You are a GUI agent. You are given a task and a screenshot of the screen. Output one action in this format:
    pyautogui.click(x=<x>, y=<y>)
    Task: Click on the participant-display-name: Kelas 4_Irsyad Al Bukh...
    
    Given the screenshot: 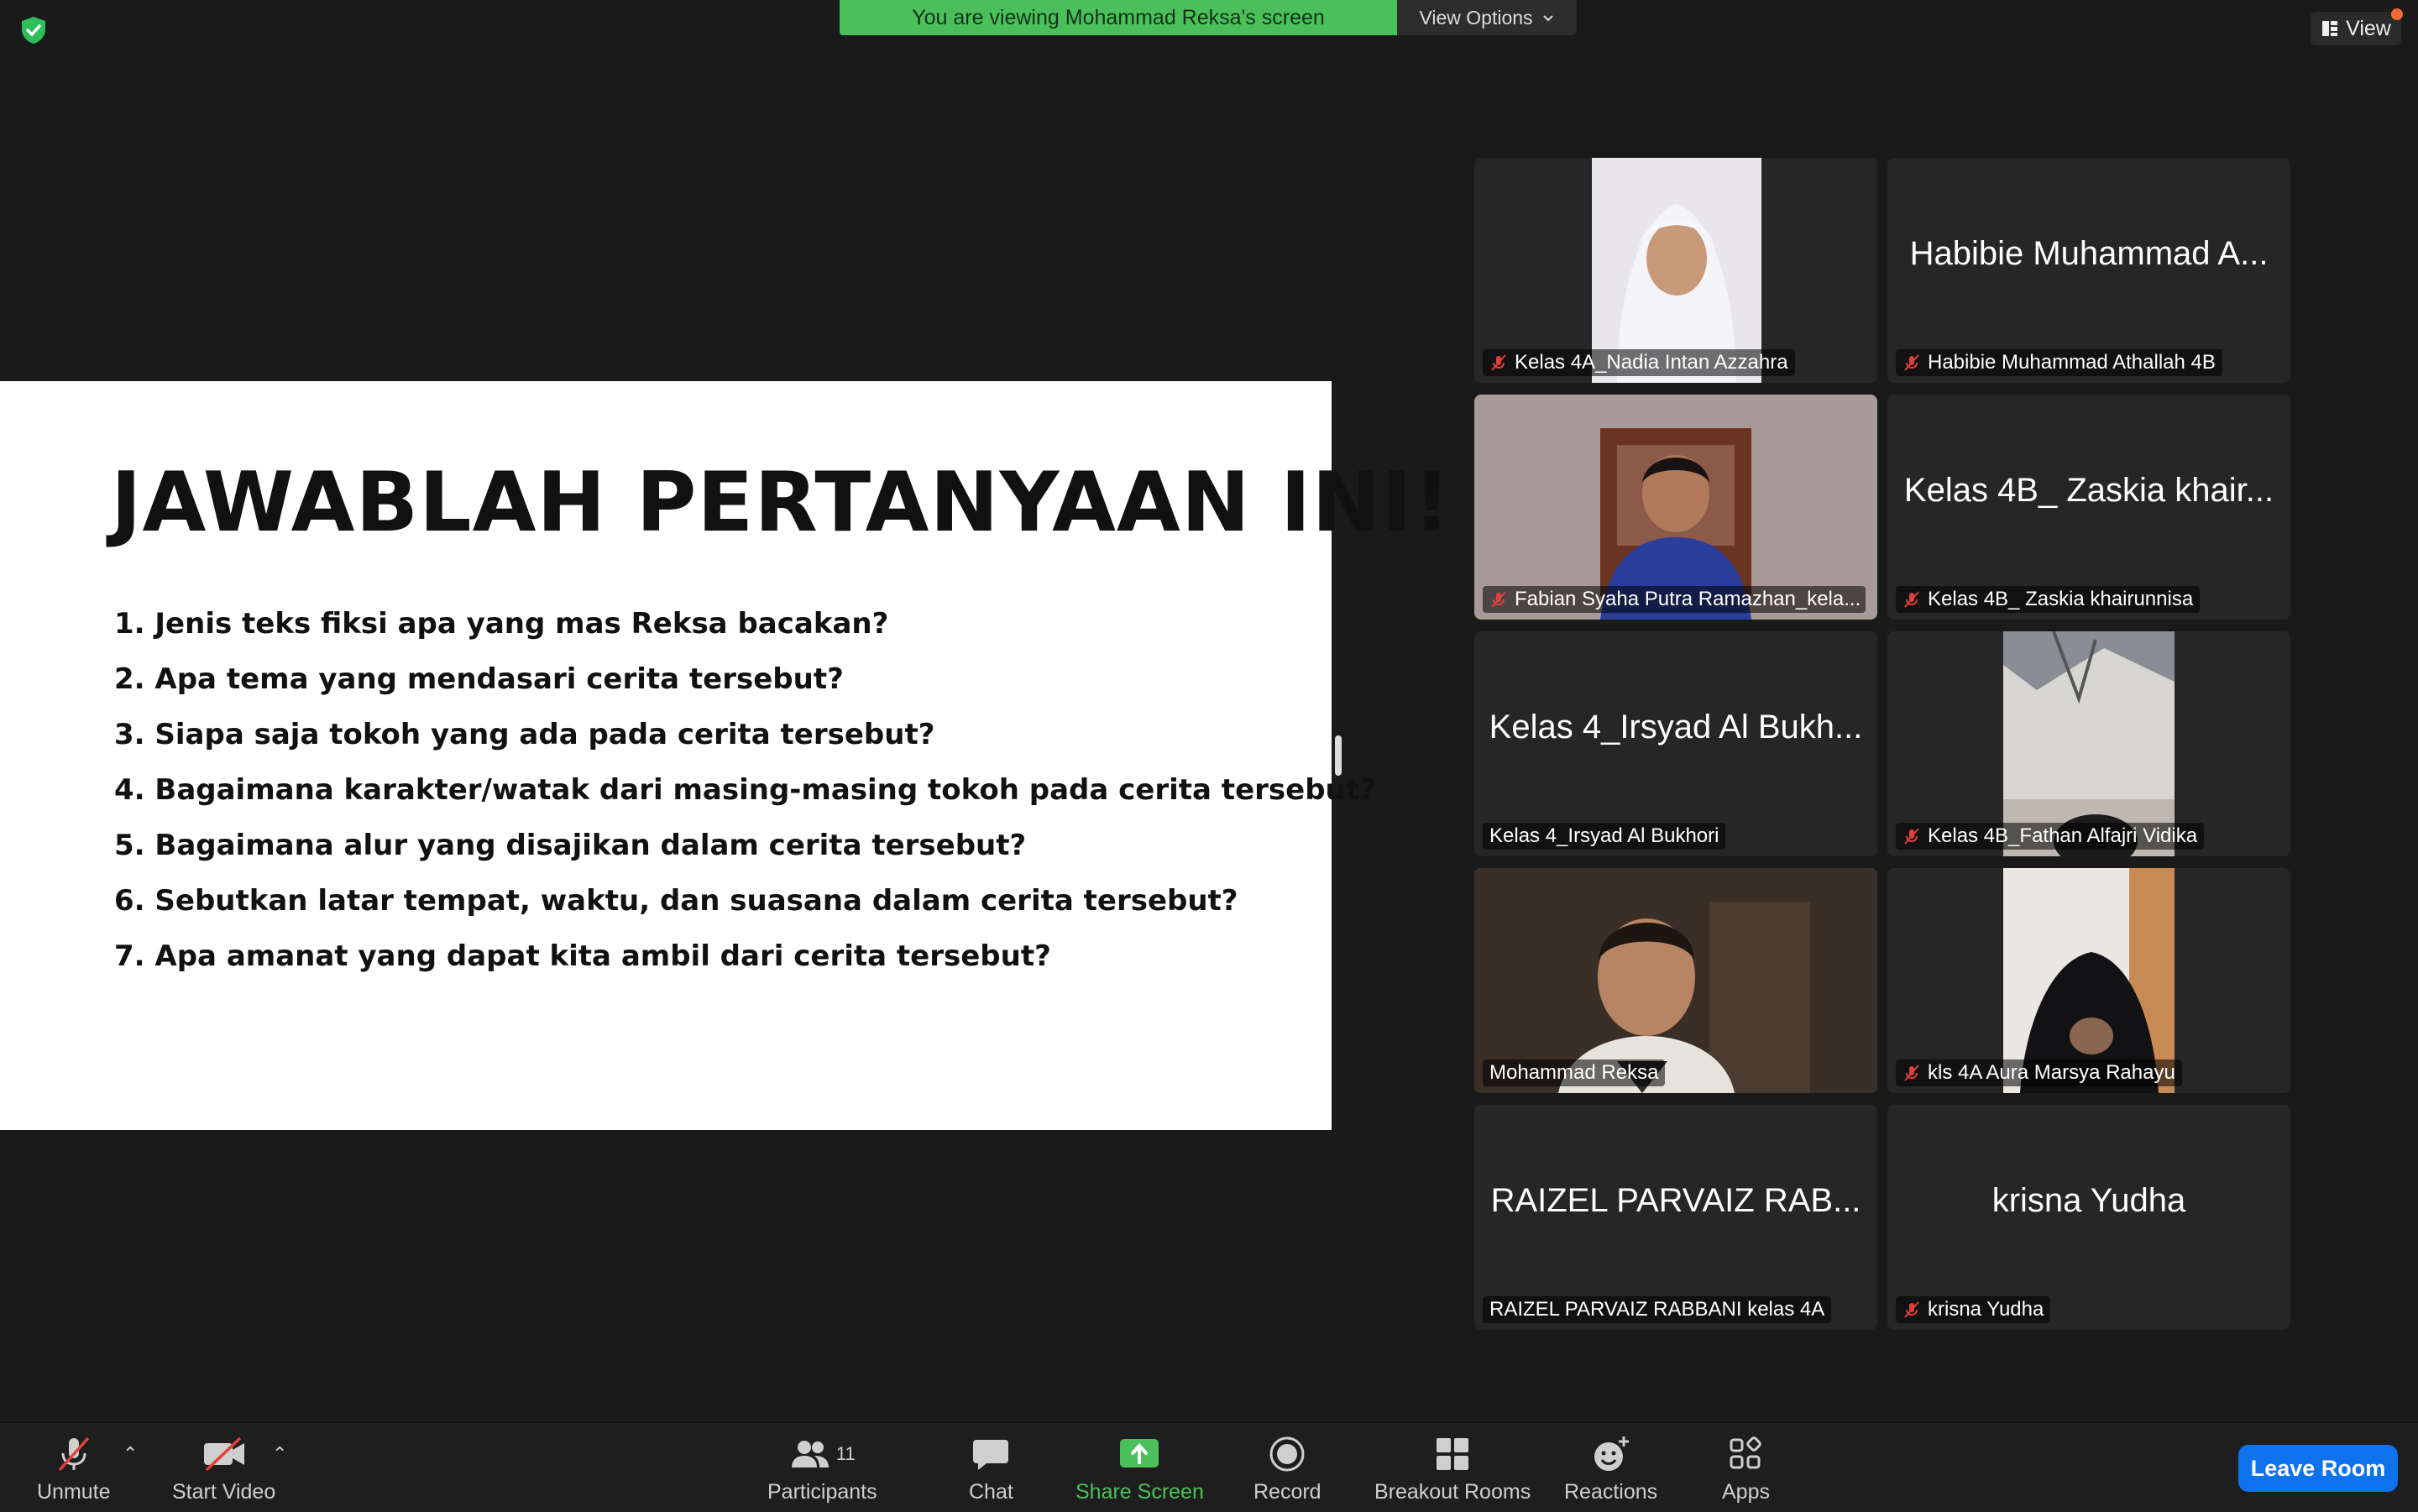 What is the action you would take?
    pyautogui.click(x=1676, y=727)
    